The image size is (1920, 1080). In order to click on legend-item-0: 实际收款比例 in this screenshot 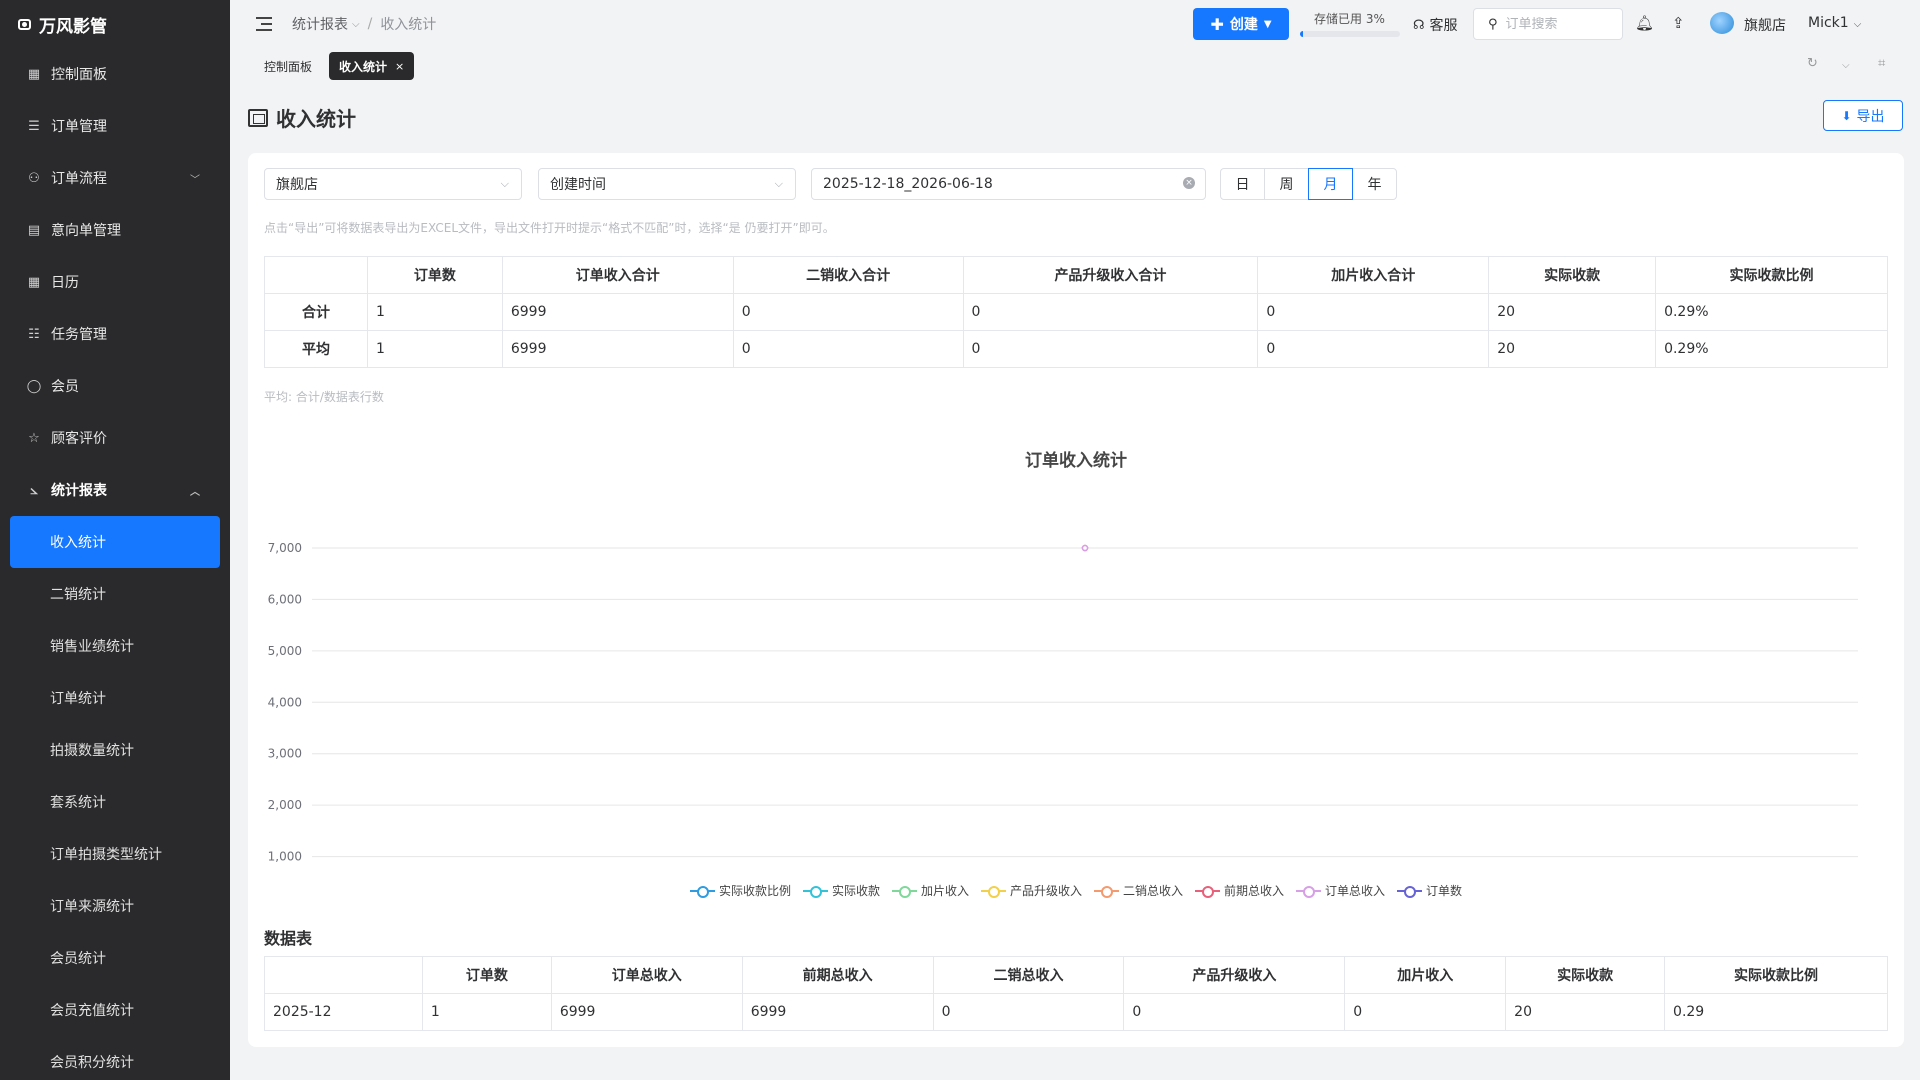, I will do `click(740, 890)`.